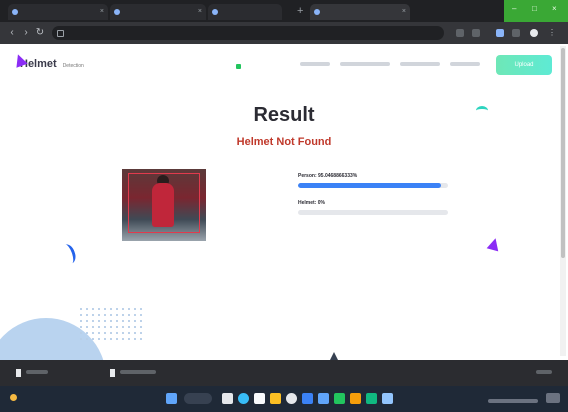 The height and width of the screenshot is (412, 568). Describe the element at coordinates (198, 398) in the screenshot. I see `search-icon` at that location.